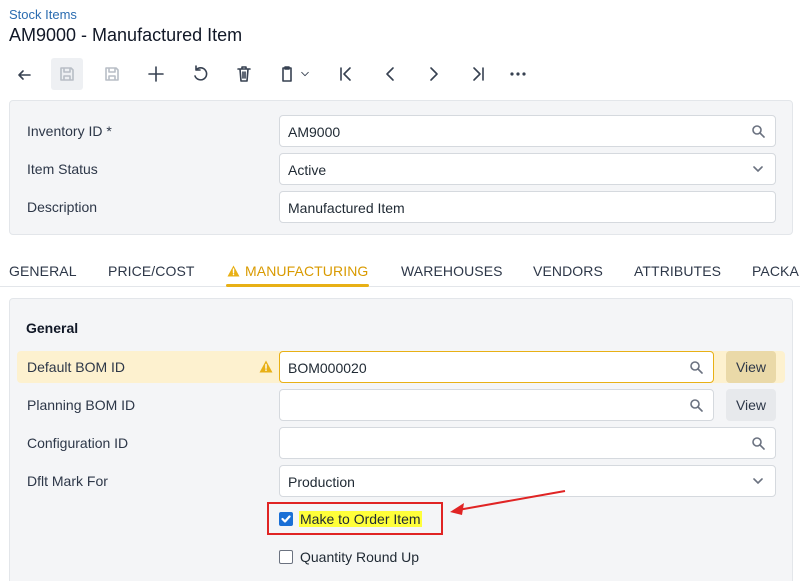  I want to click on tab-general: GENERAL, so click(43, 271).